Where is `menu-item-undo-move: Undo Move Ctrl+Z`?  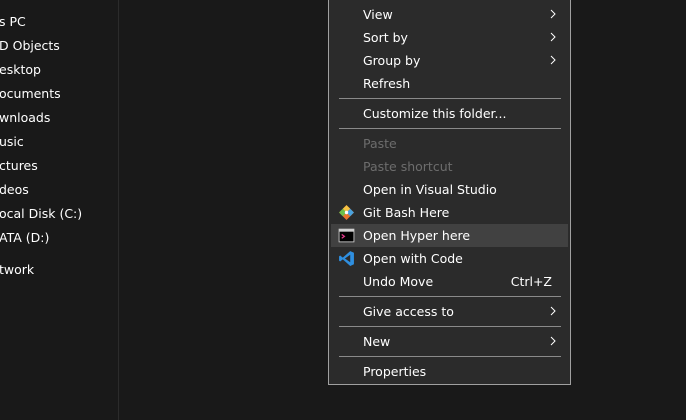
menu-item-undo-move: Undo Move Ctrl+Z is located at coordinates (449, 281).